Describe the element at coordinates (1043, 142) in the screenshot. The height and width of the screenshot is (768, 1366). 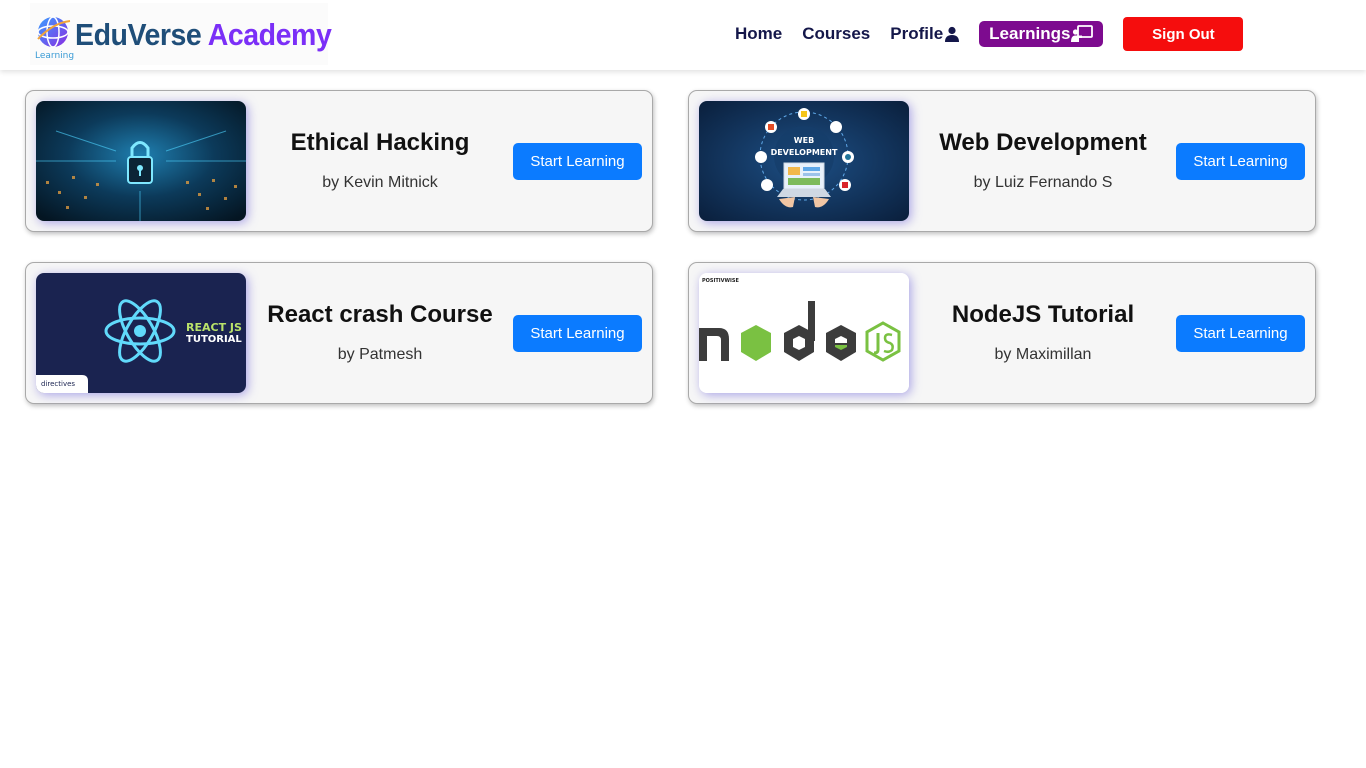
I see `course-title: Web Development` at that location.